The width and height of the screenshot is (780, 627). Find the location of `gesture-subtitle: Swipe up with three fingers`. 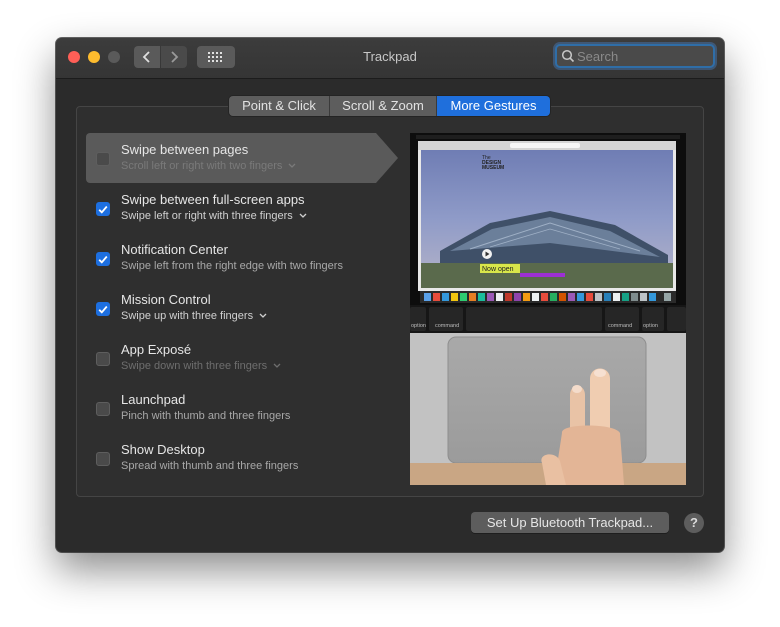

gesture-subtitle: Swipe up with three fingers is located at coordinates (187, 316).